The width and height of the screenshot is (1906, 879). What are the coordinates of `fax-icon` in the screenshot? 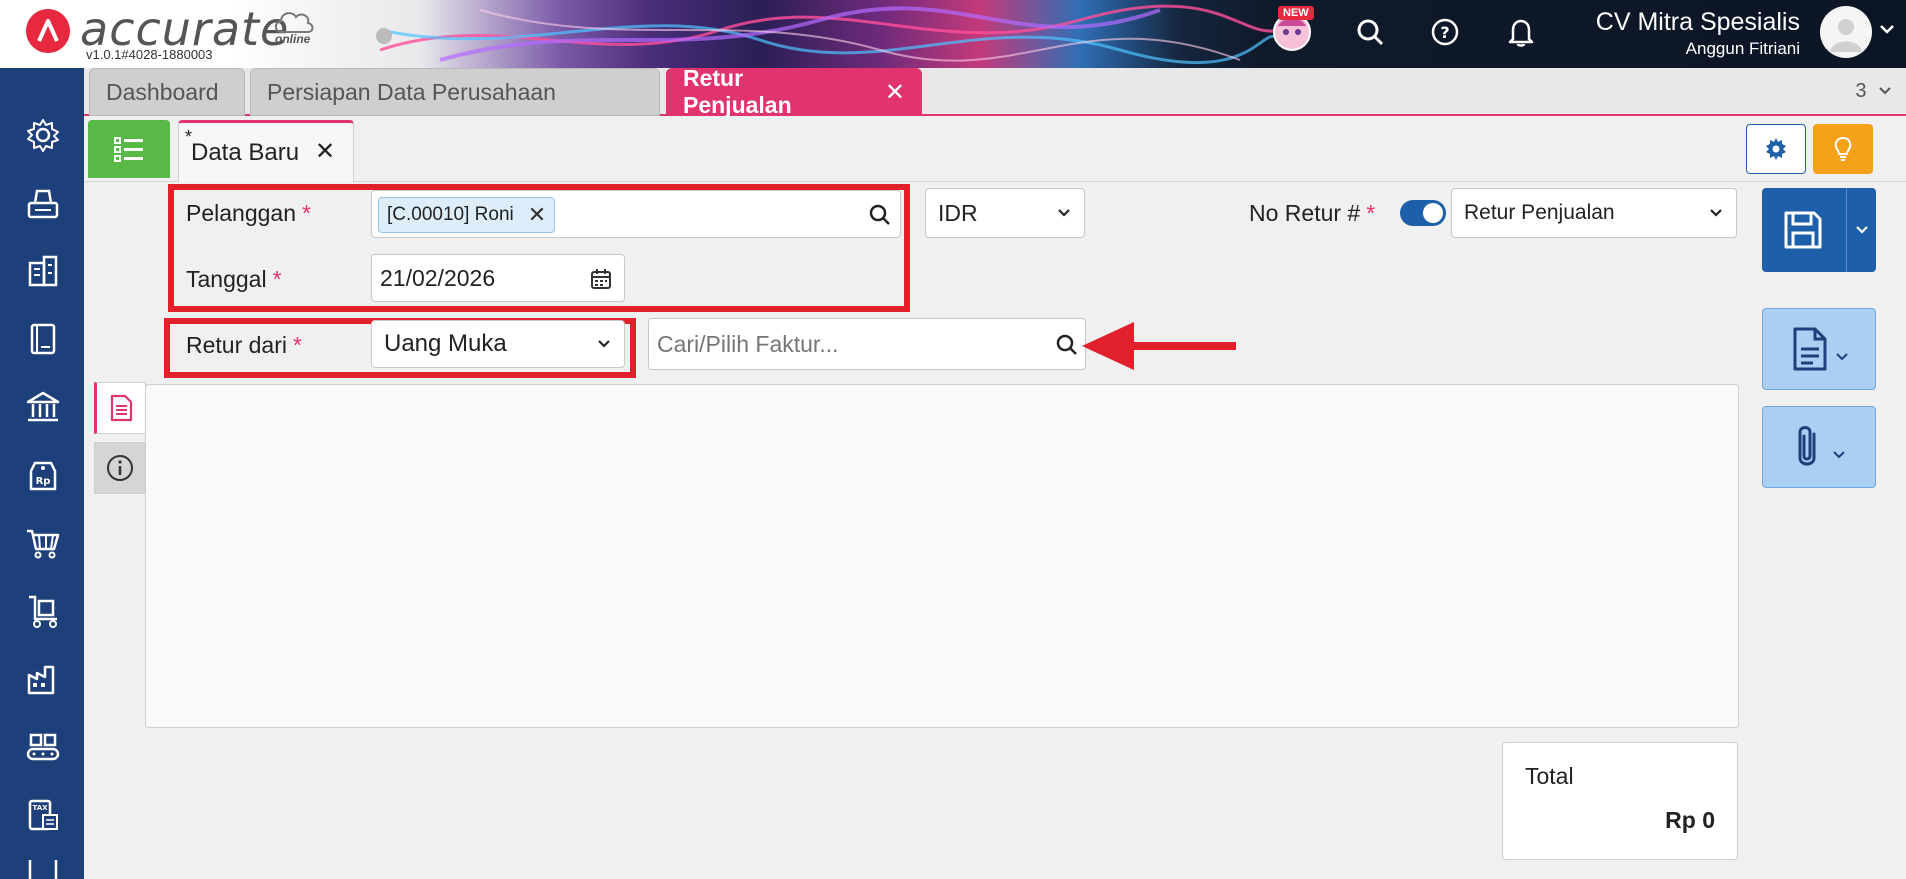 It's located at (43, 203).